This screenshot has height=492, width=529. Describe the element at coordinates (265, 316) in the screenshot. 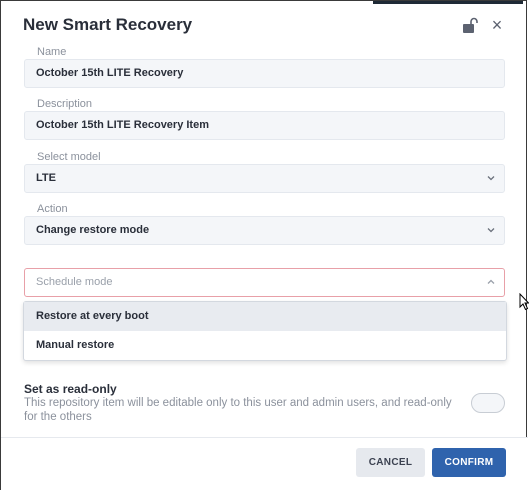

I see `option-restore-at-every-boot: Restore at every boot` at that location.